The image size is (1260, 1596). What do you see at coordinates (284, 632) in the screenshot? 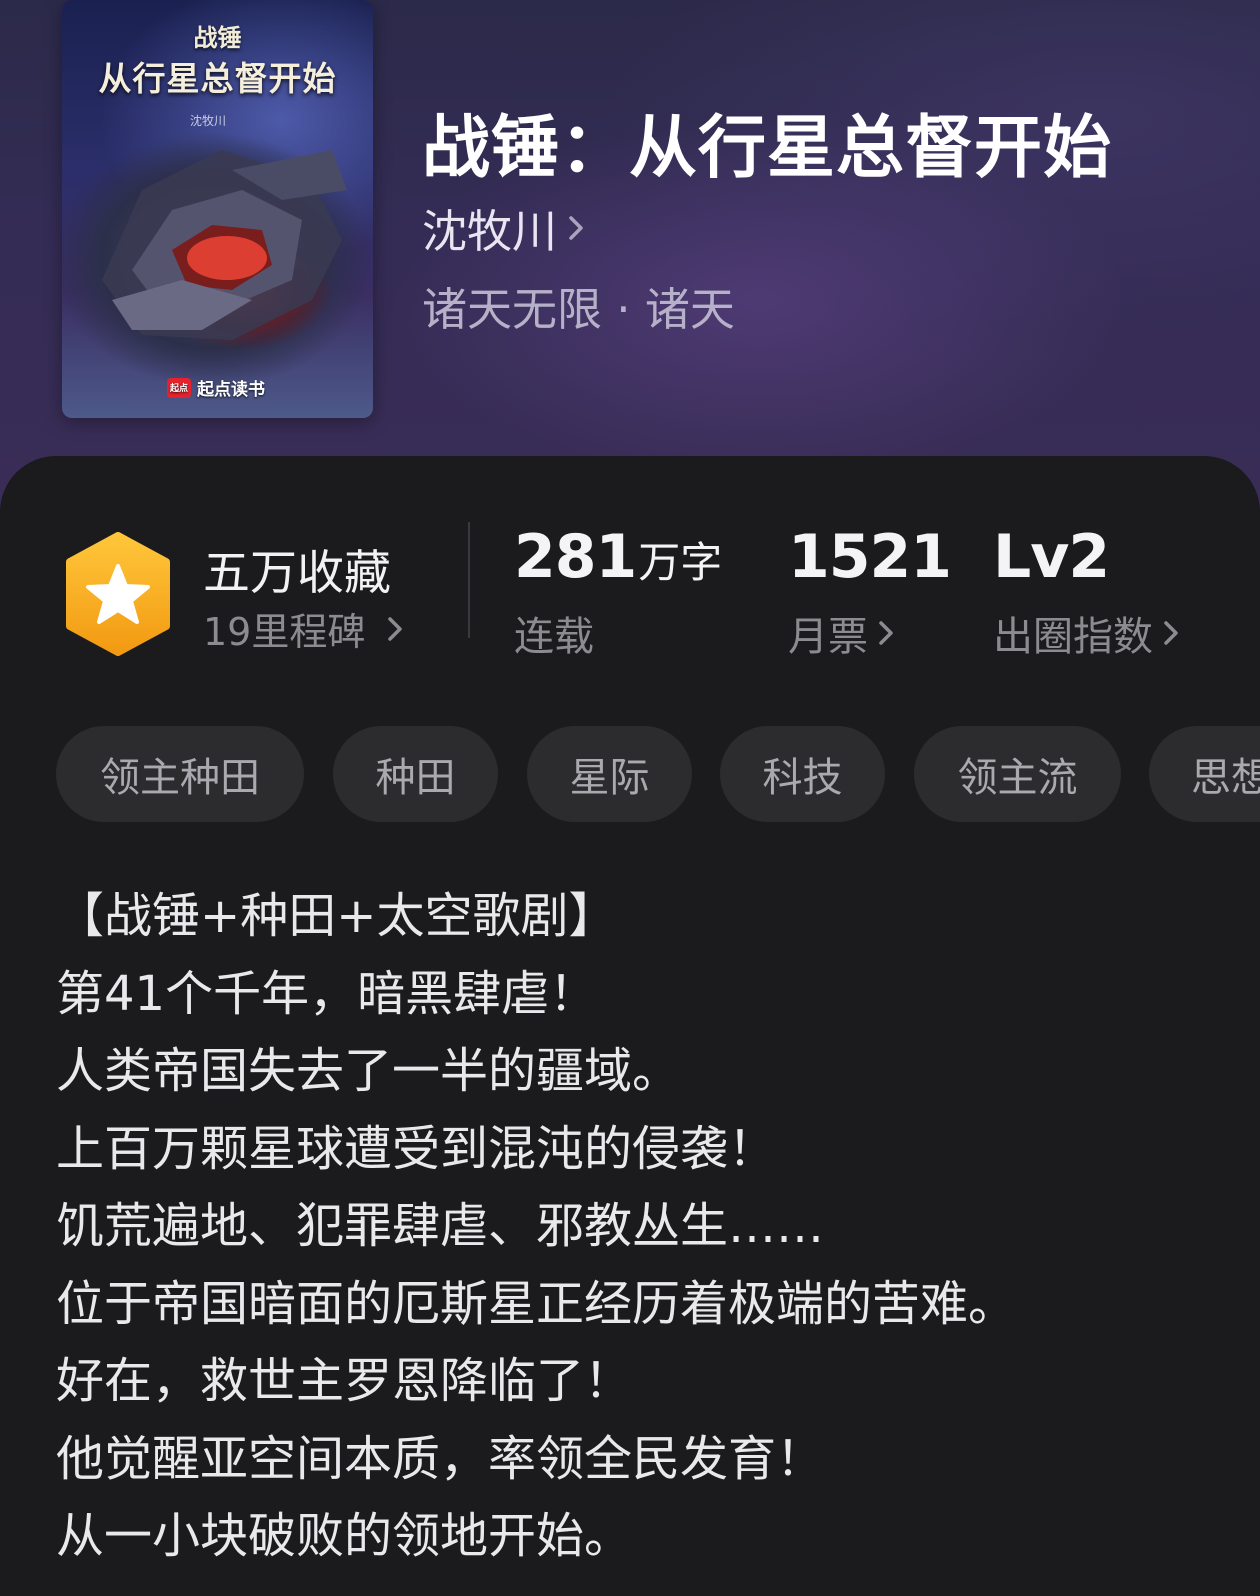
I see `milestone-label: 19里程碑` at bounding box center [284, 632].